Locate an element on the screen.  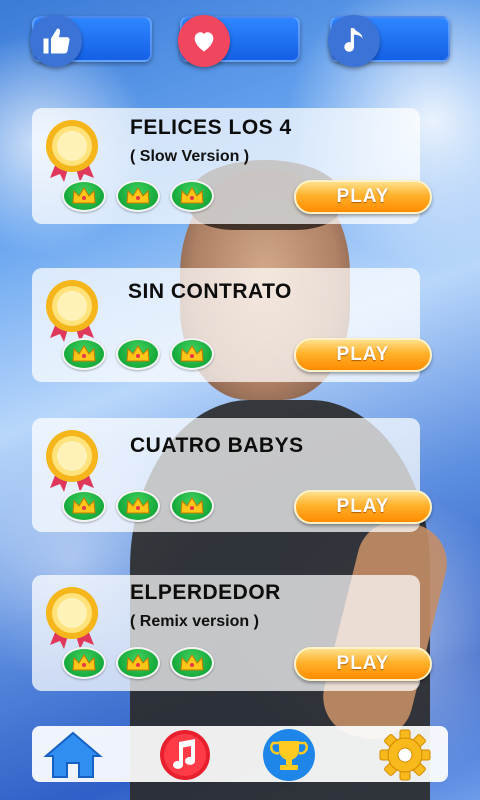
trophy-button is located at coordinates (289, 755).